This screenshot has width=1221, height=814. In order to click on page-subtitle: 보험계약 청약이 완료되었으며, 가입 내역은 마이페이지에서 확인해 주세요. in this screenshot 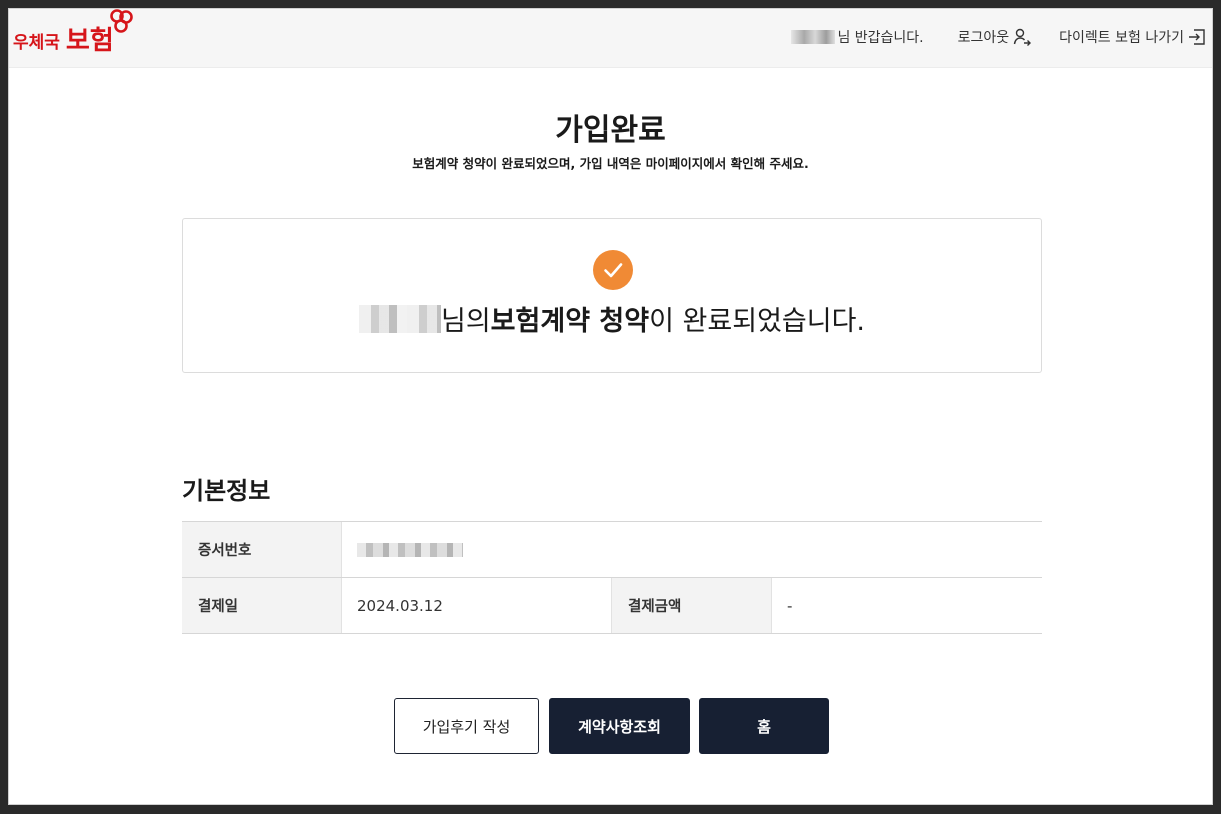, I will do `click(610, 163)`.